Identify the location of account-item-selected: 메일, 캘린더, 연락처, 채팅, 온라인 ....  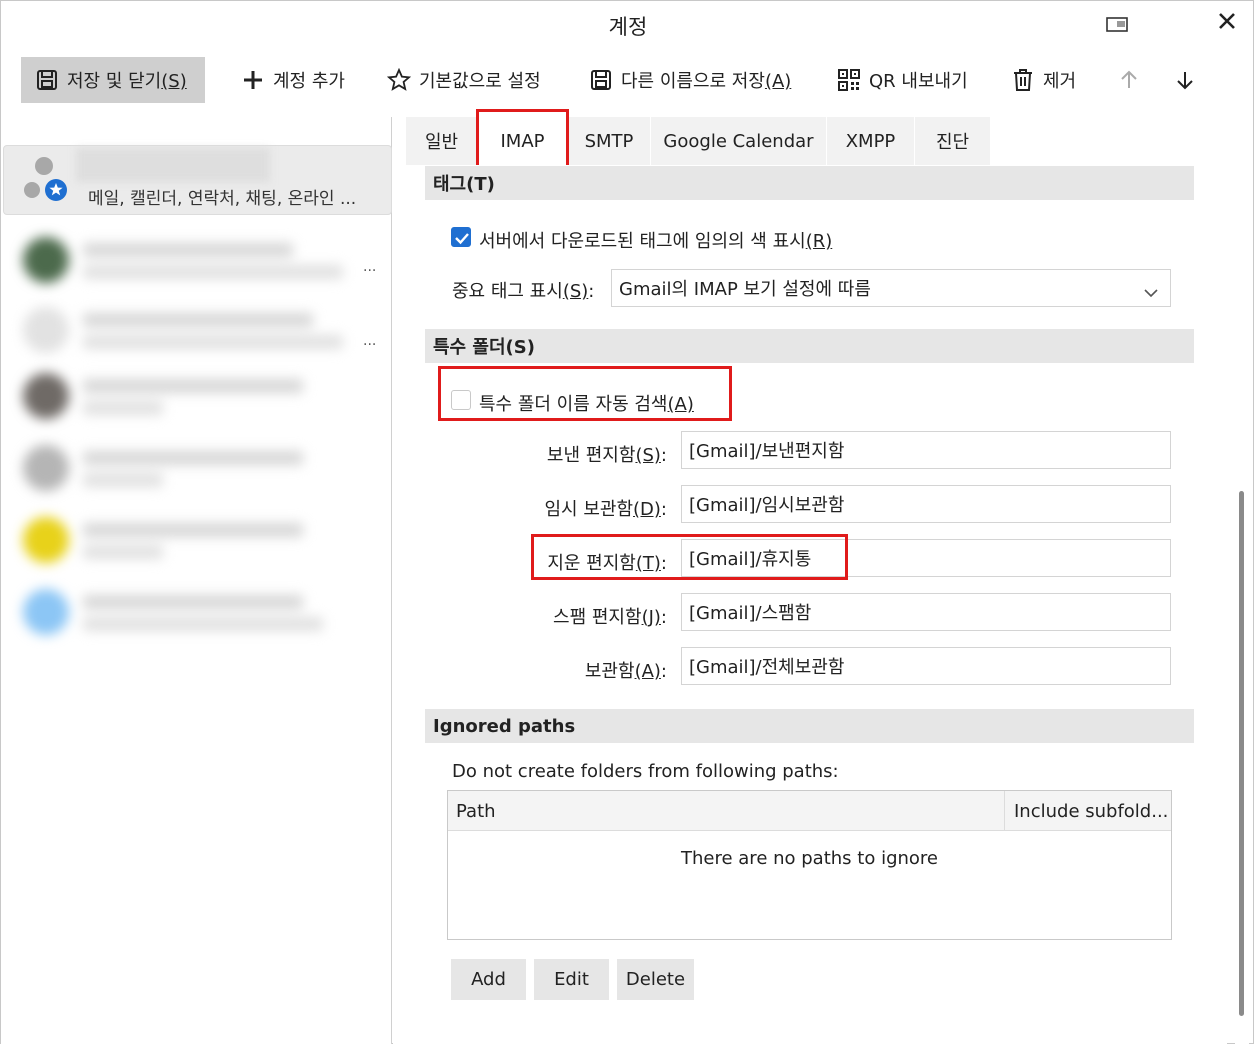
(197, 180).